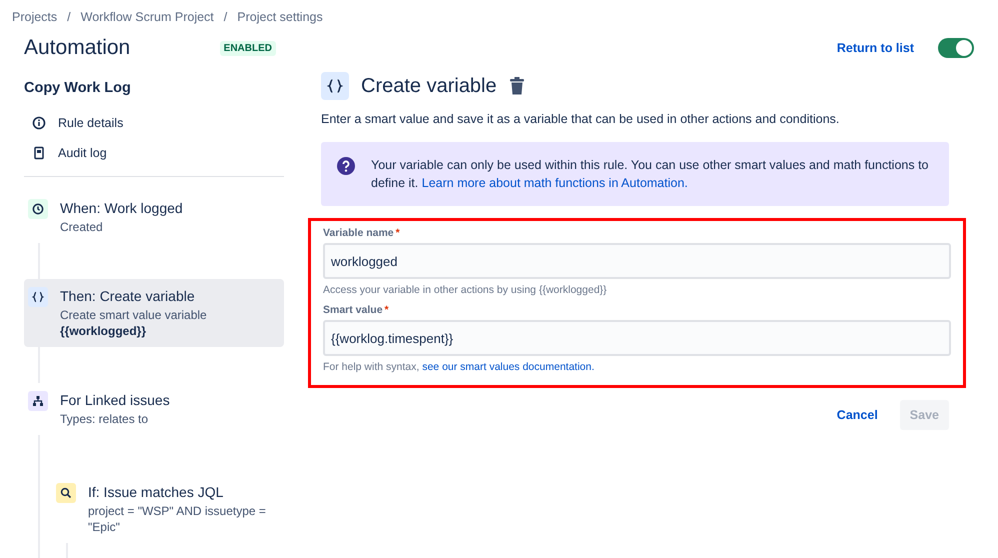  Describe the element at coordinates (362, 233) in the screenshot. I see `field-label: Variable name *` at that location.